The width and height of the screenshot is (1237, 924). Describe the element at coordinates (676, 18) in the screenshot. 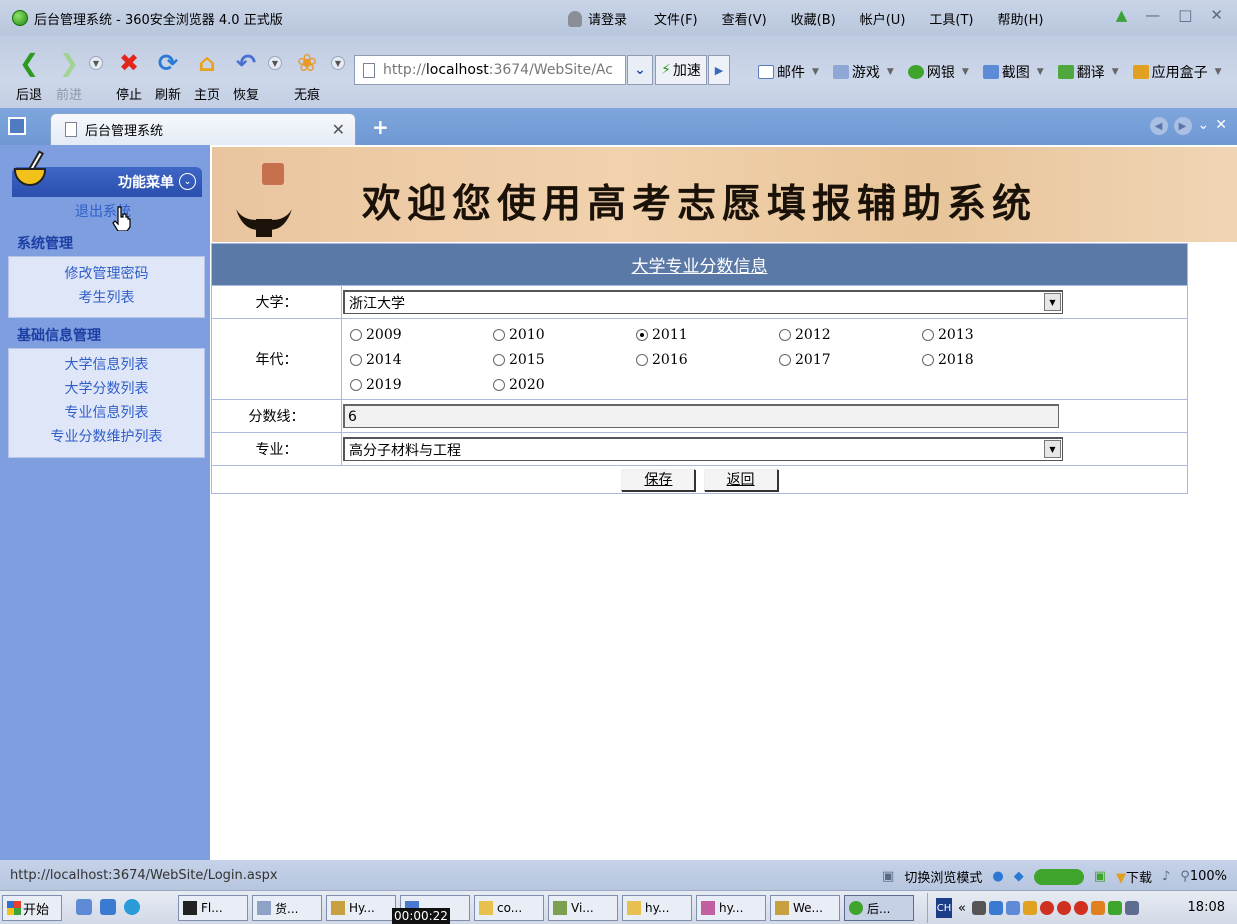

I see `menu-file: 文件(F)` at that location.